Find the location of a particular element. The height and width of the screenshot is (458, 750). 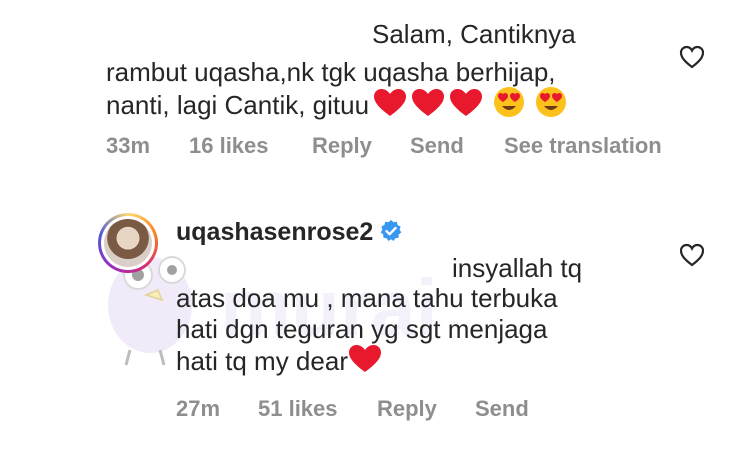

comment1-line2: rambut uqasha,nk tgk uqasha berhijap, is located at coordinates (331, 72).